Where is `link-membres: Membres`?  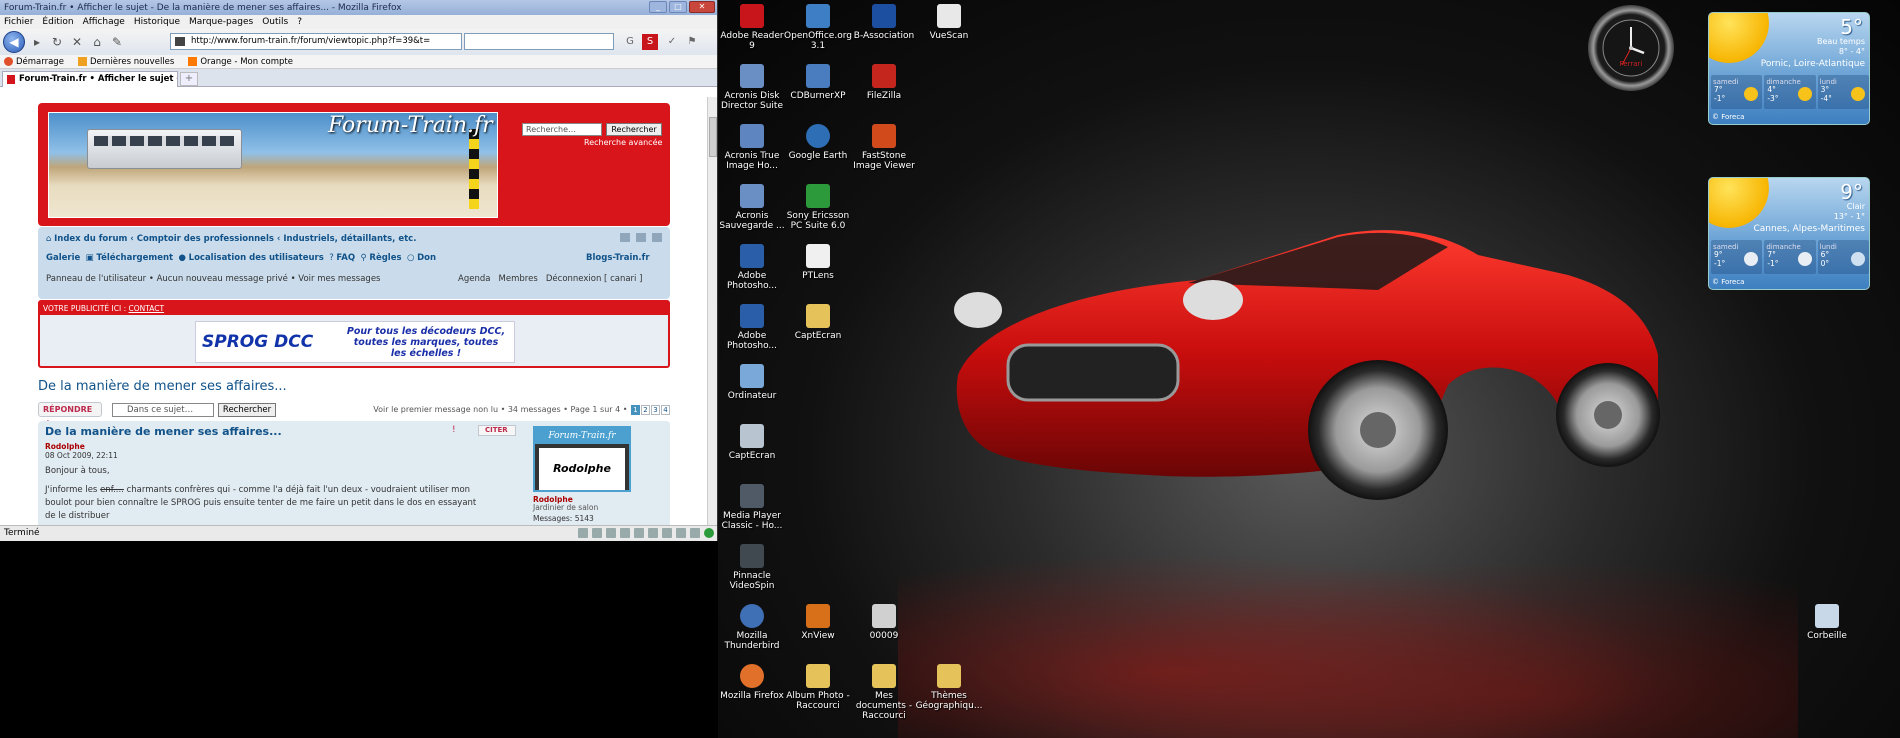
link-membres: Membres is located at coordinates (518, 279).